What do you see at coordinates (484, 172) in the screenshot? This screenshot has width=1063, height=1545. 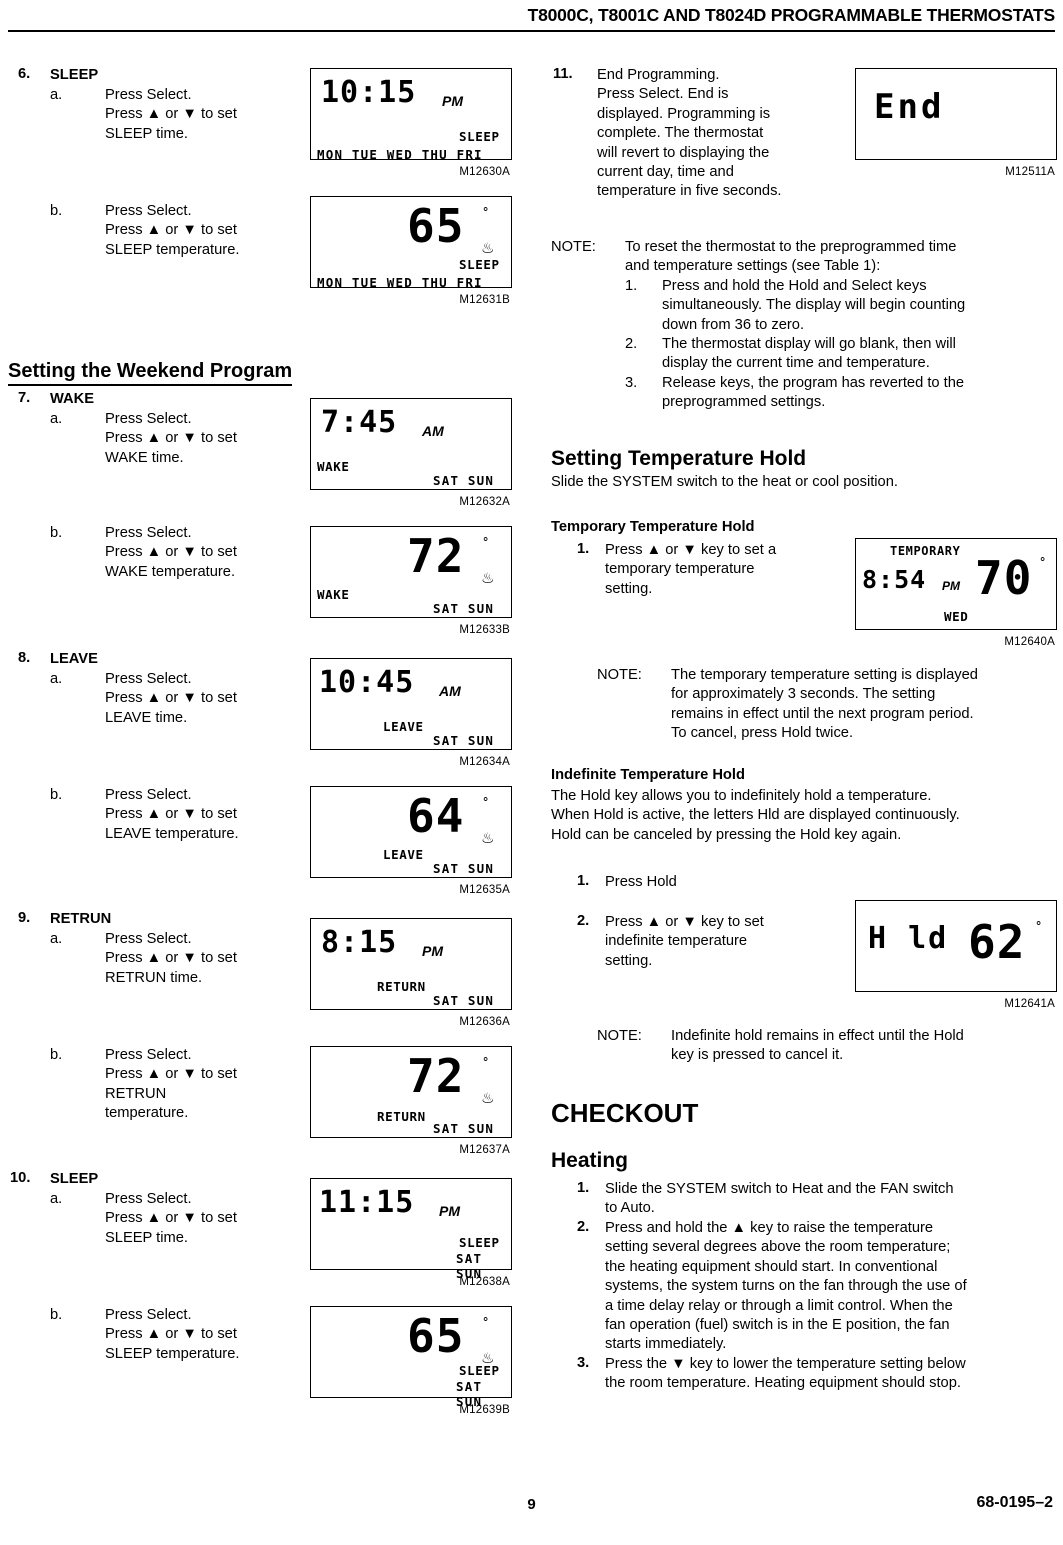 I see `figure-code-m12630a: M12630A` at bounding box center [484, 172].